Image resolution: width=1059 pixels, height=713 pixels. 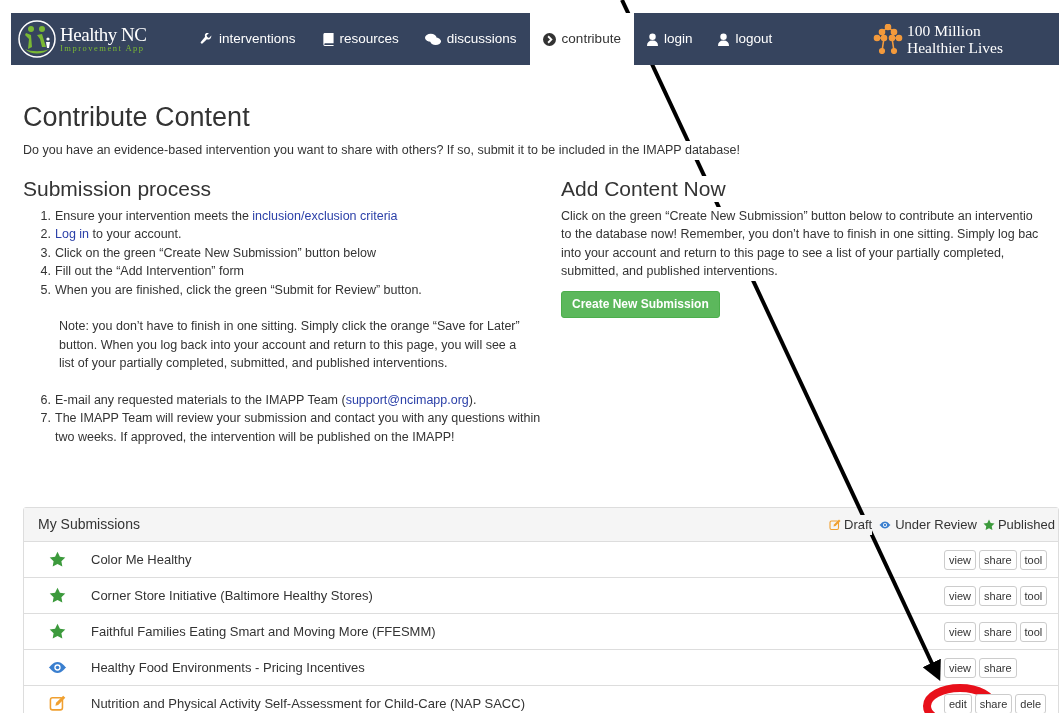 What do you see at coordinates (289, 345) in the screenshot?
I see `note-text: Note: you don’t have to finish in one sitting. Simply click the orange “Save for Later” button. When you log back into your account and return to this page, you will see a list of your partially completed, submitted, and published interventions.` at bounding box center [289, 345].